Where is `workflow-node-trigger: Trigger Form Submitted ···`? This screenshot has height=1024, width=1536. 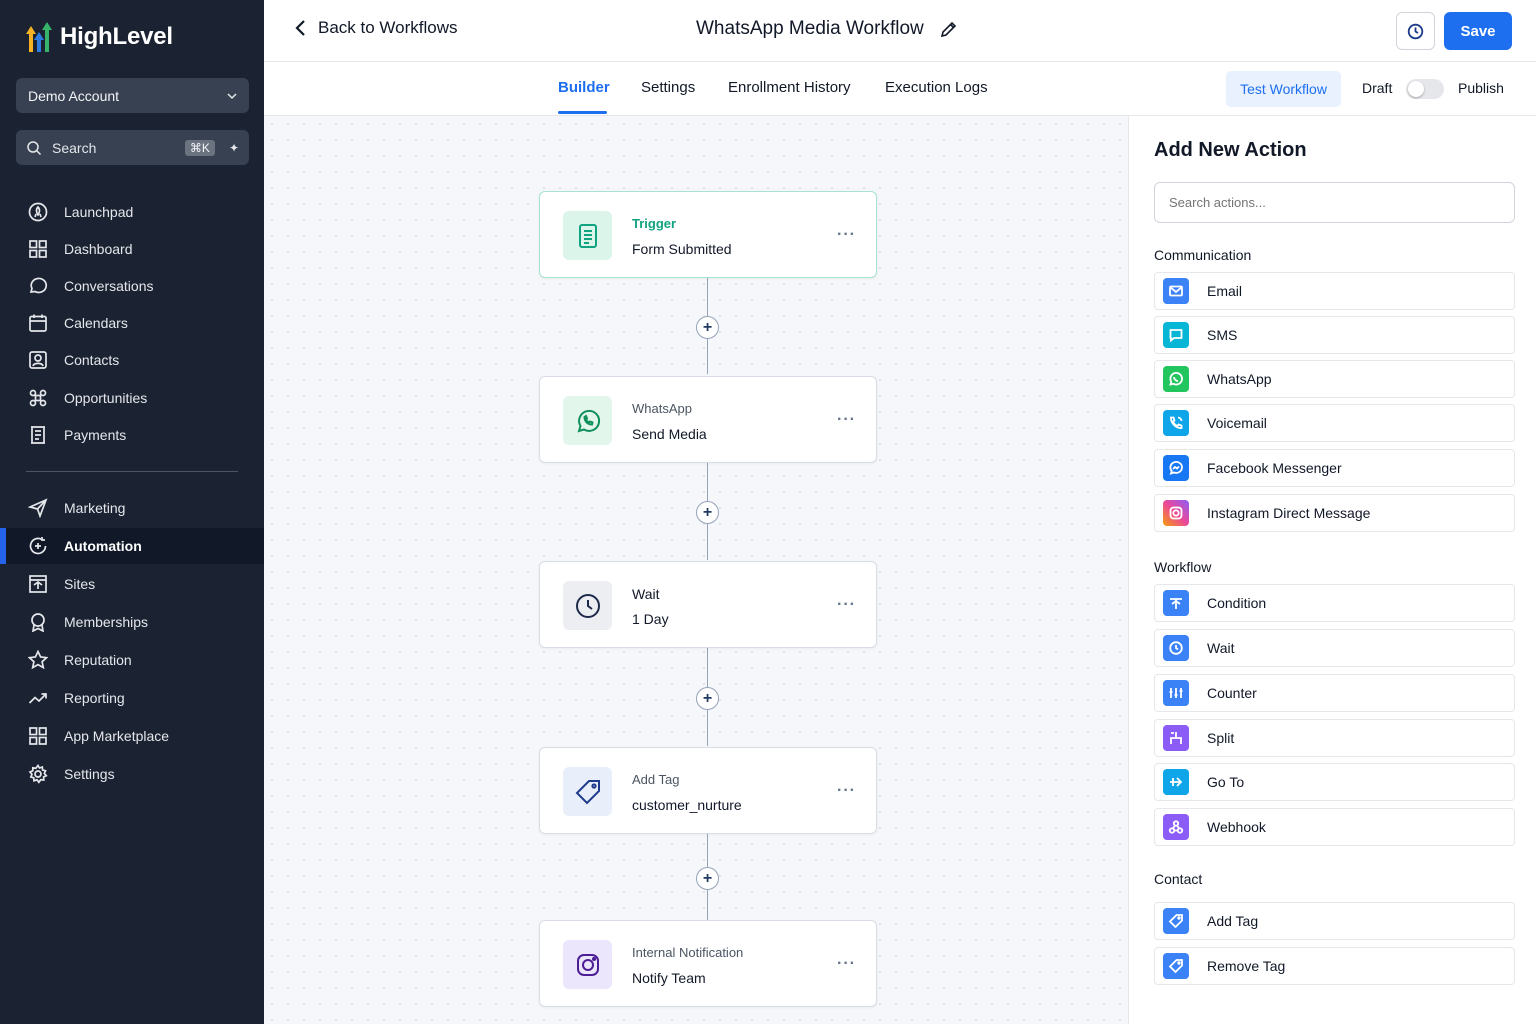
workflow-node-trigger: Trigger Form Submitted ··· is located at coordinates (708, 234).